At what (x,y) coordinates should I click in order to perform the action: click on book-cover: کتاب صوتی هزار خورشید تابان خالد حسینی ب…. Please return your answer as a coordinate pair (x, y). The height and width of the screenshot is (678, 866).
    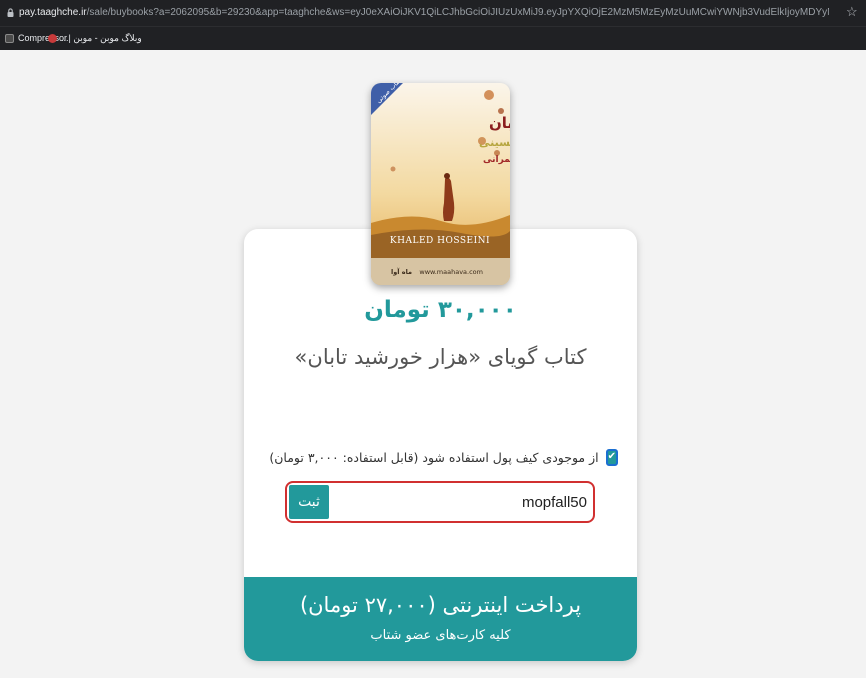
    Looking at the image, I should click on (440, 184).